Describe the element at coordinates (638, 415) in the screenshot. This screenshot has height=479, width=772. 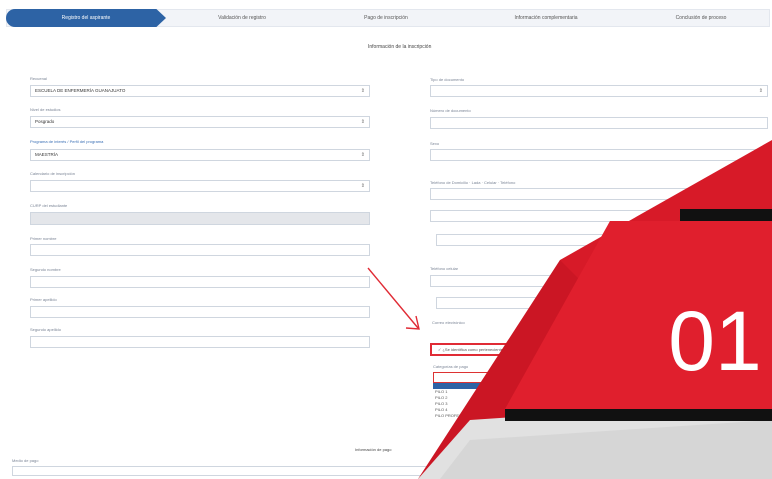
I see `badge-stripe-bottom` at that location.